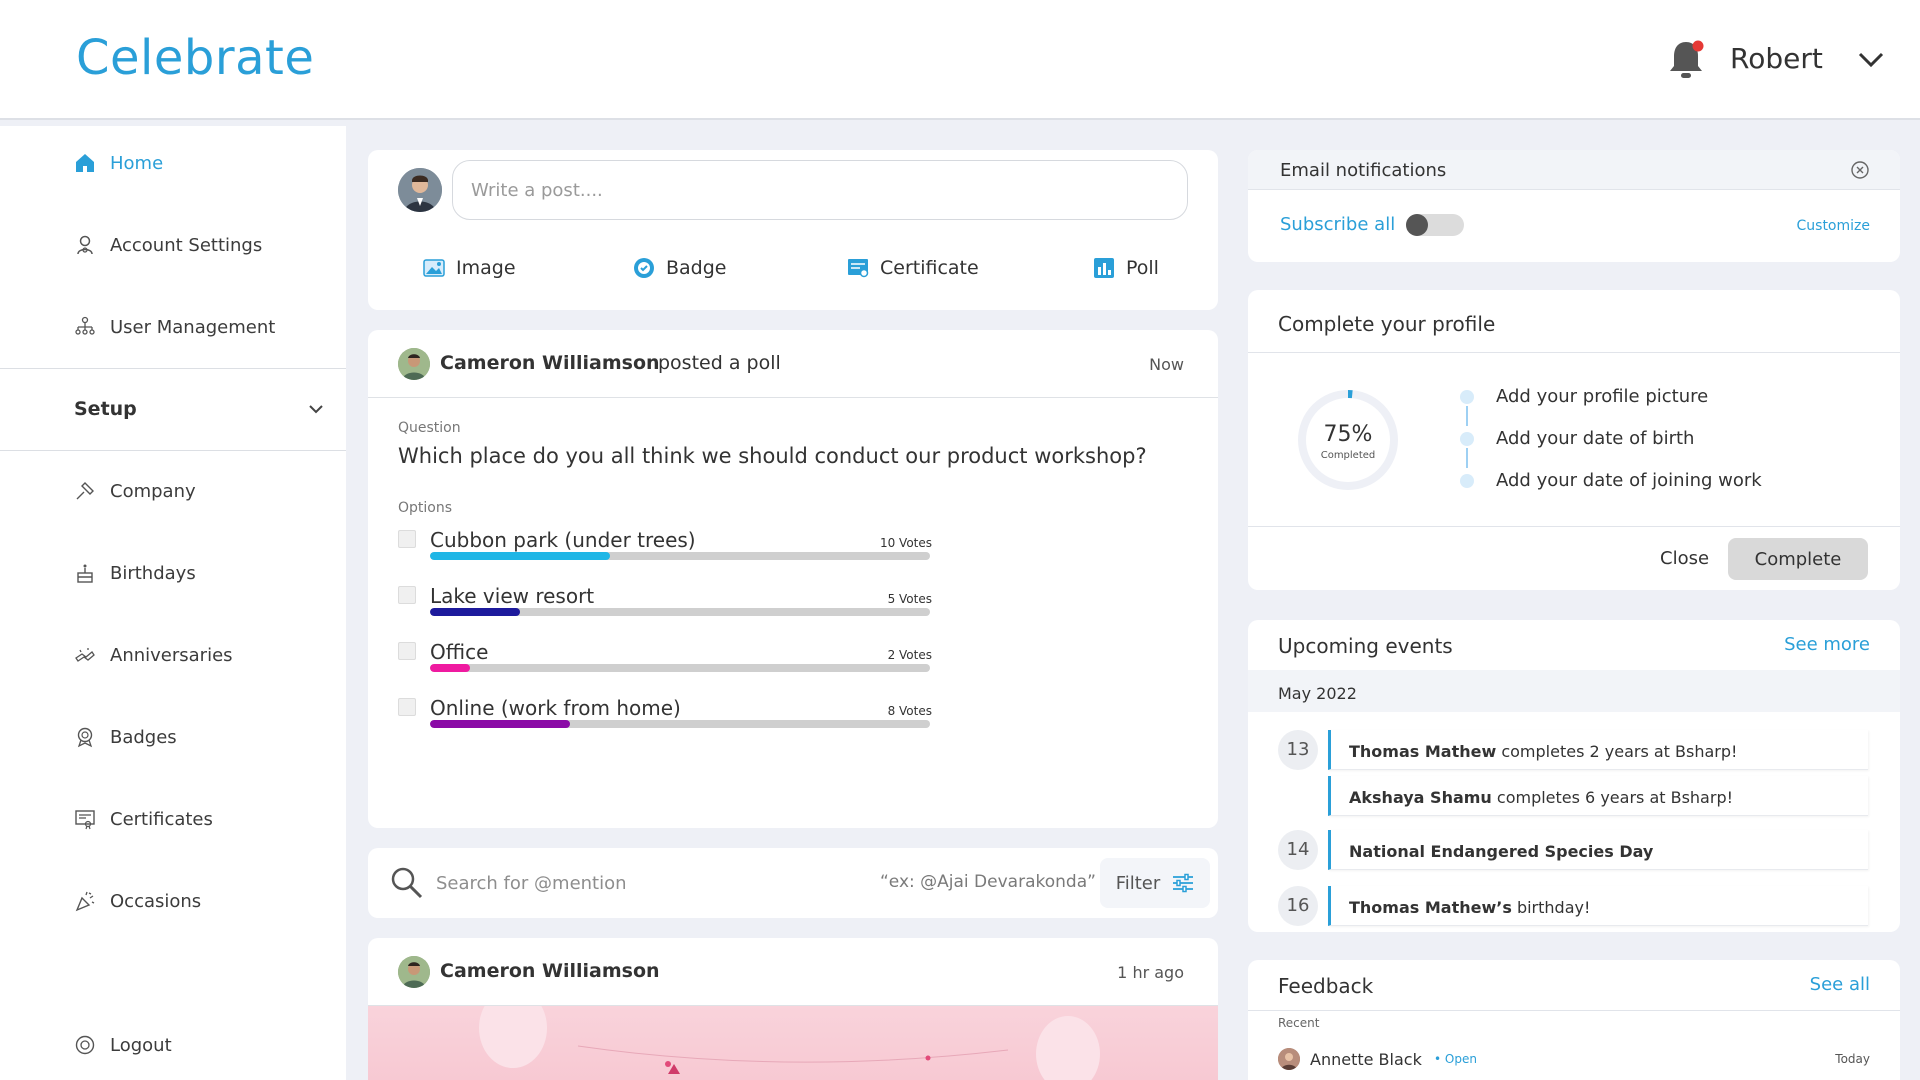 The image size is (1920, 1080). What do you see at coordinates (909, 655) in the screenshot?
I see `poll-option-votes: 2 Votes` at bounding box center [909, 655].